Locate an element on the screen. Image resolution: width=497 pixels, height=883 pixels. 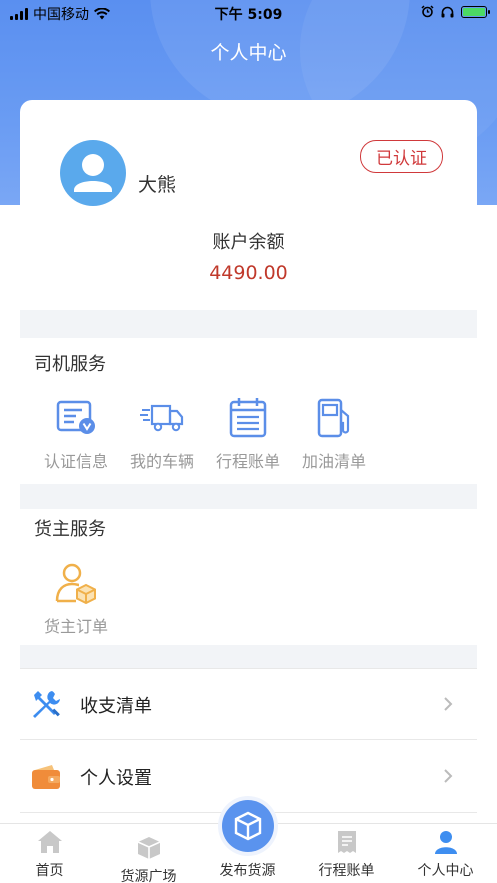
menu-item-income-expense: 收支清单 is located at coordinates (248, 704).